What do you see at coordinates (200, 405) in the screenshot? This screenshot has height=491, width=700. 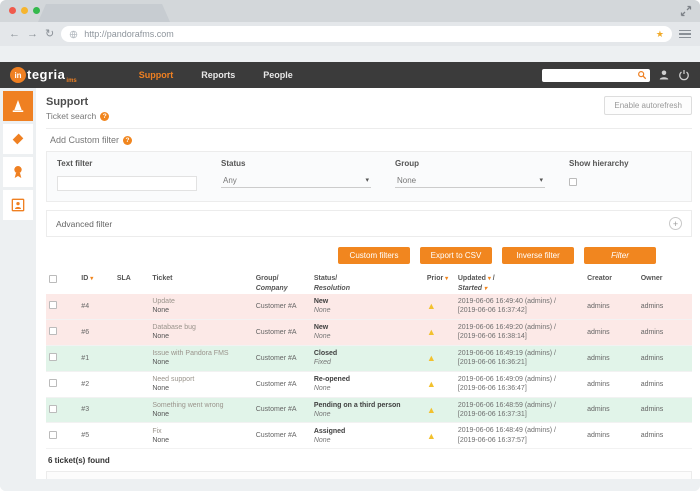 I see `ticket-title: Something went wrong` at bounding box center [200, 405].